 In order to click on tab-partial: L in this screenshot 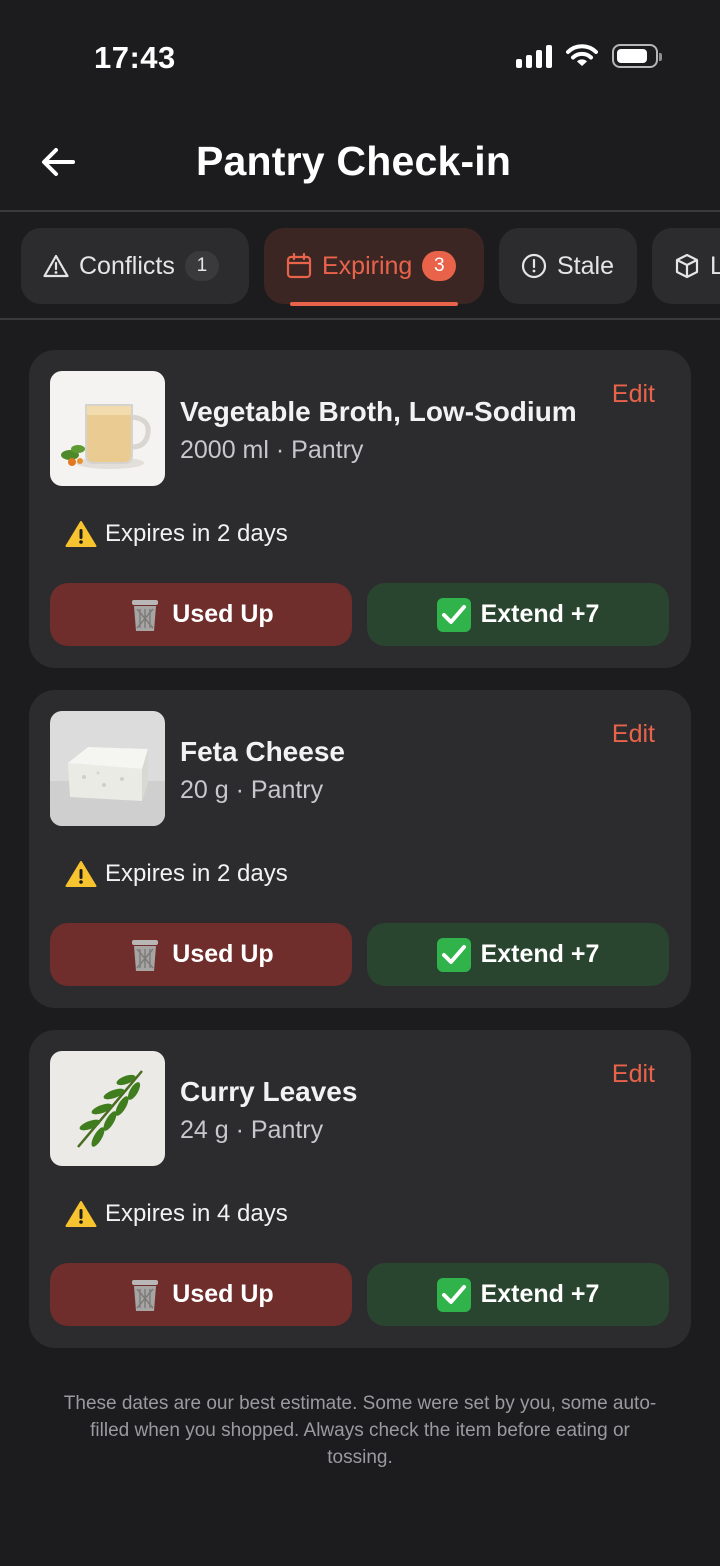, I will do `click(686, 266)`.